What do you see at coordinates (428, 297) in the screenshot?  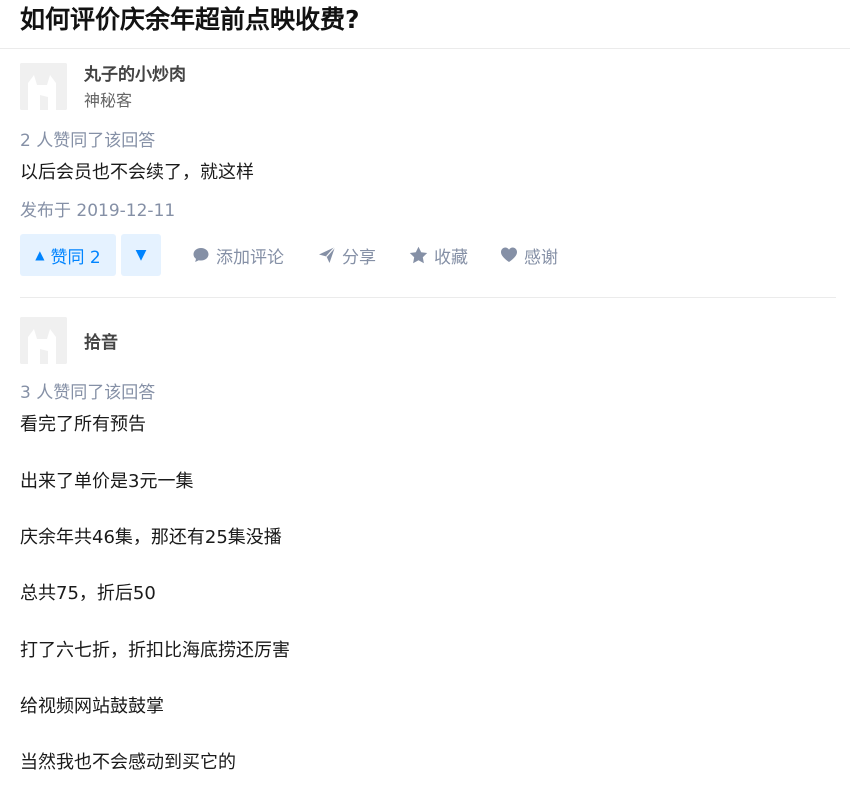 I see `answer-divider` at bounding box center [428, 297].